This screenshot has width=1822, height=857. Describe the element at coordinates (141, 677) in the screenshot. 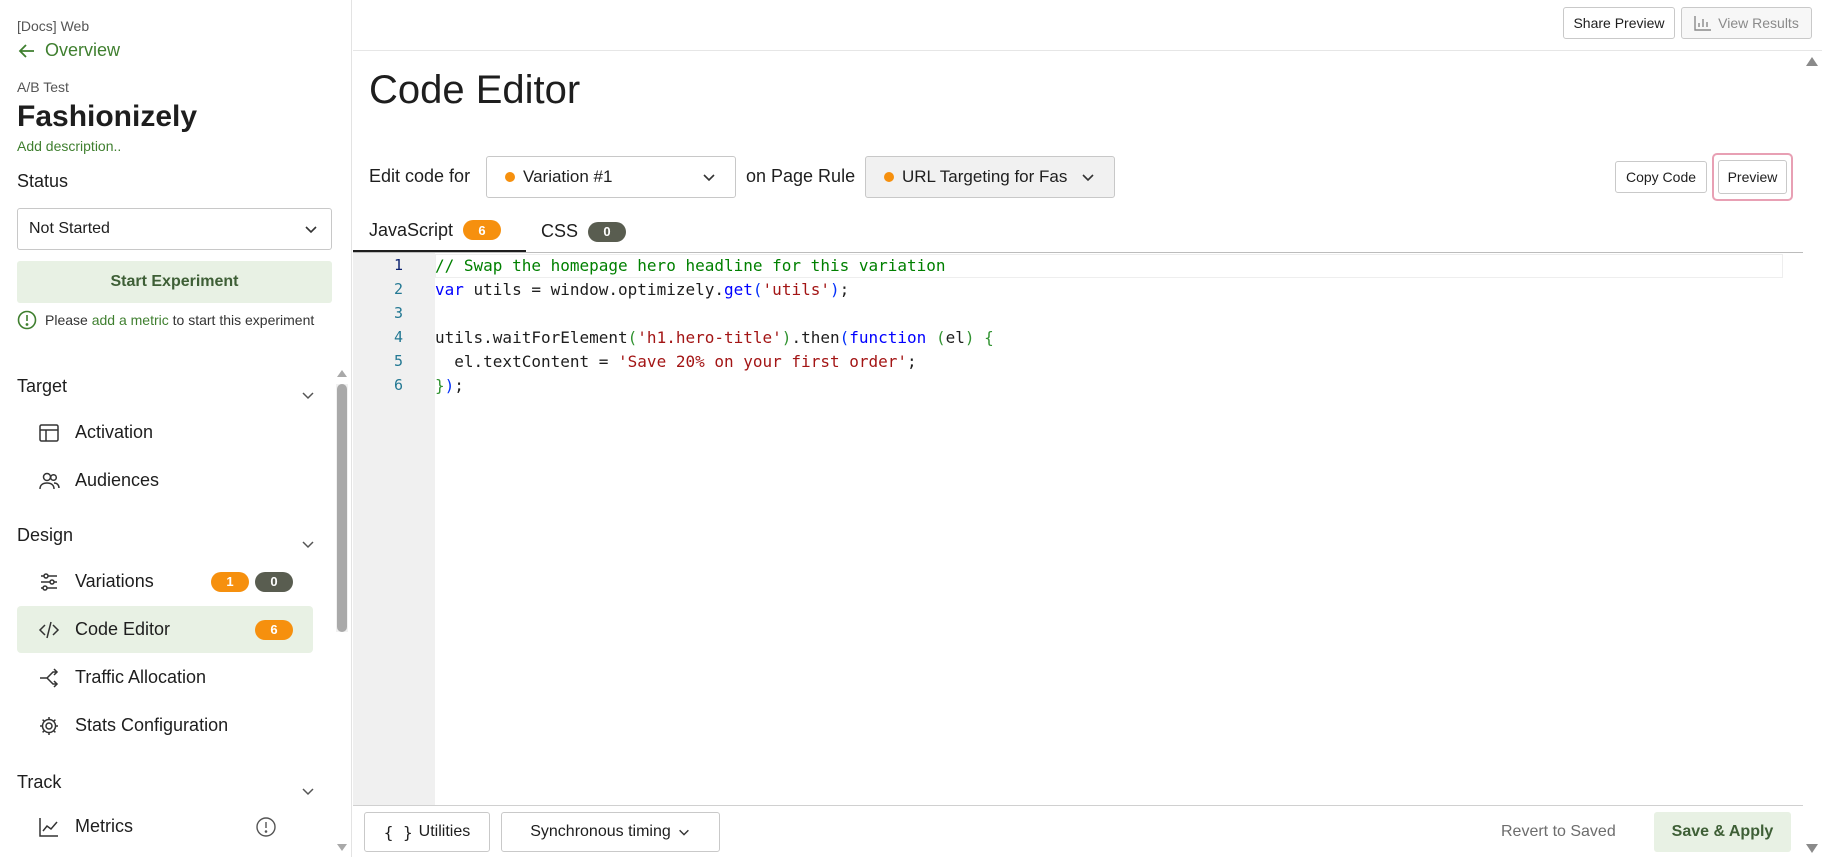

I see `sidebar-item-label: Traffic Allocation` at that location.